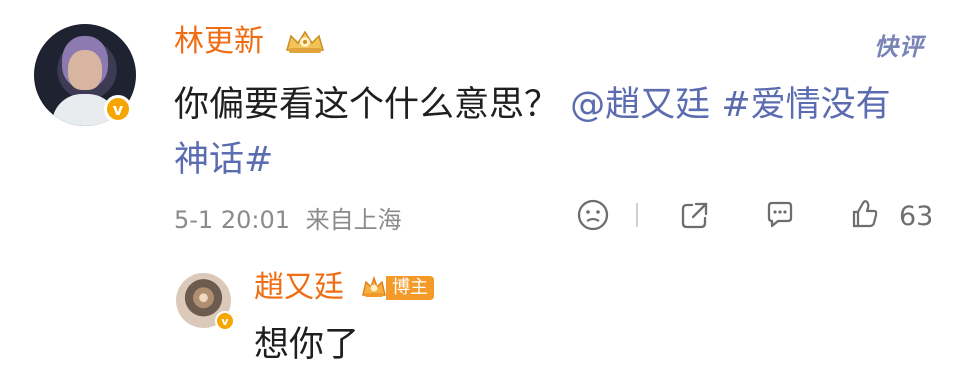 This screenshot has width=970, height=377. I want to click on comment-meta: 5-1 20:01 来自上海, so click(288, 217).